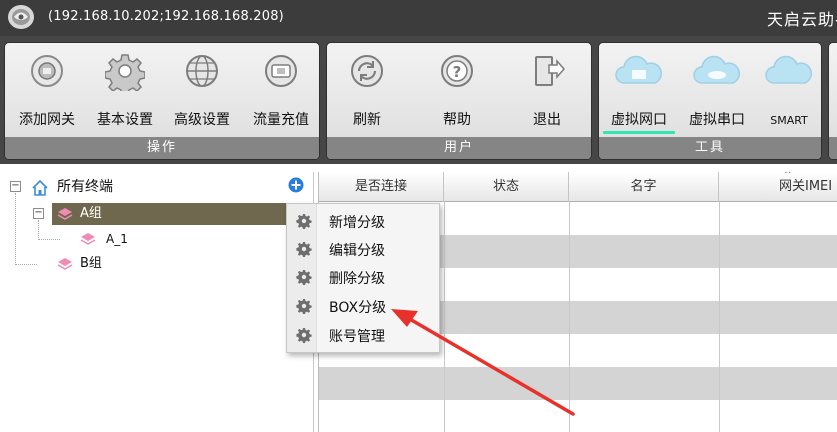 The width and height of the screenshot is (837, 432). I want to click on tree-node-group-a: − A组, so click(157, 214).